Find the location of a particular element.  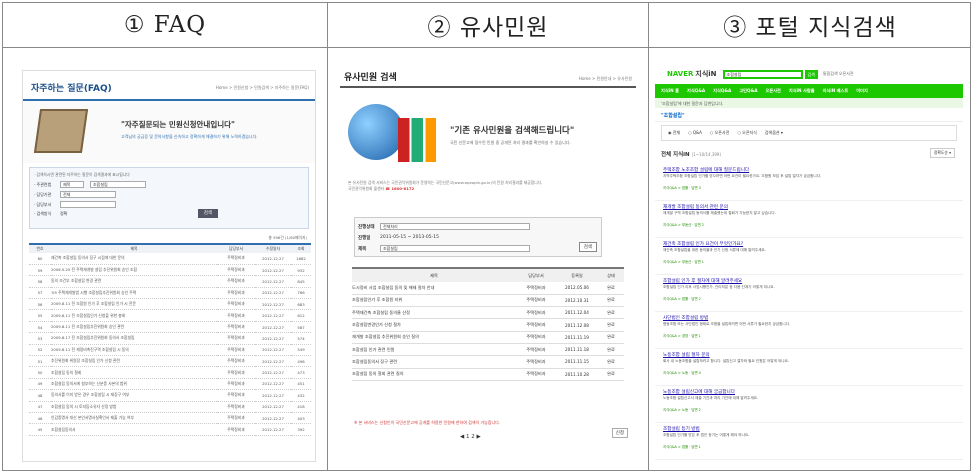

table-row: 조합설립 동의 철회 관련 질의 주택정비과 2011.10.28 완료 is located at coordinates (488, 374).